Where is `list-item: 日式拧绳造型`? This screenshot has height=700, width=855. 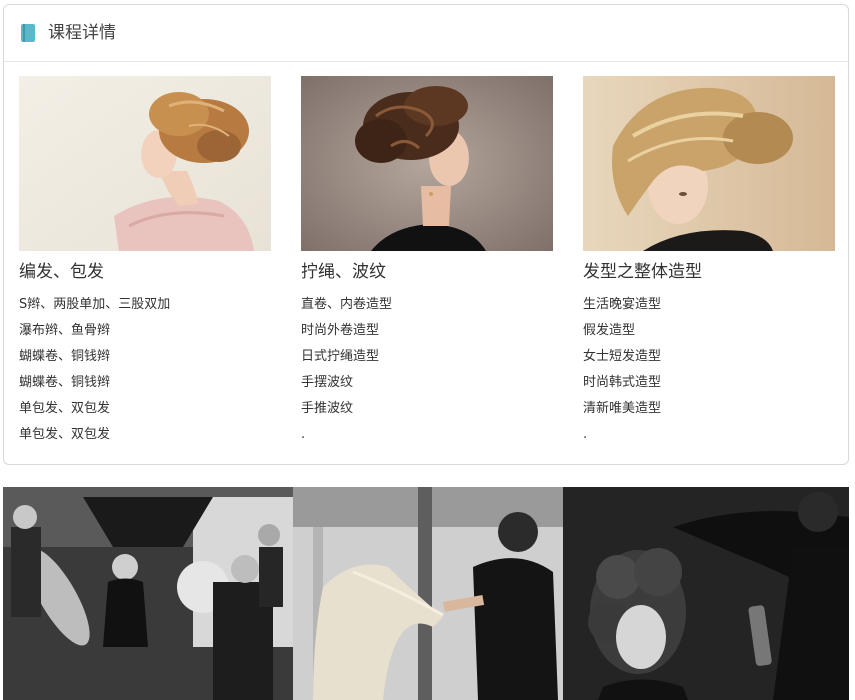
list-item: 日式拧绳造型 is located at coordinates (340, 356).